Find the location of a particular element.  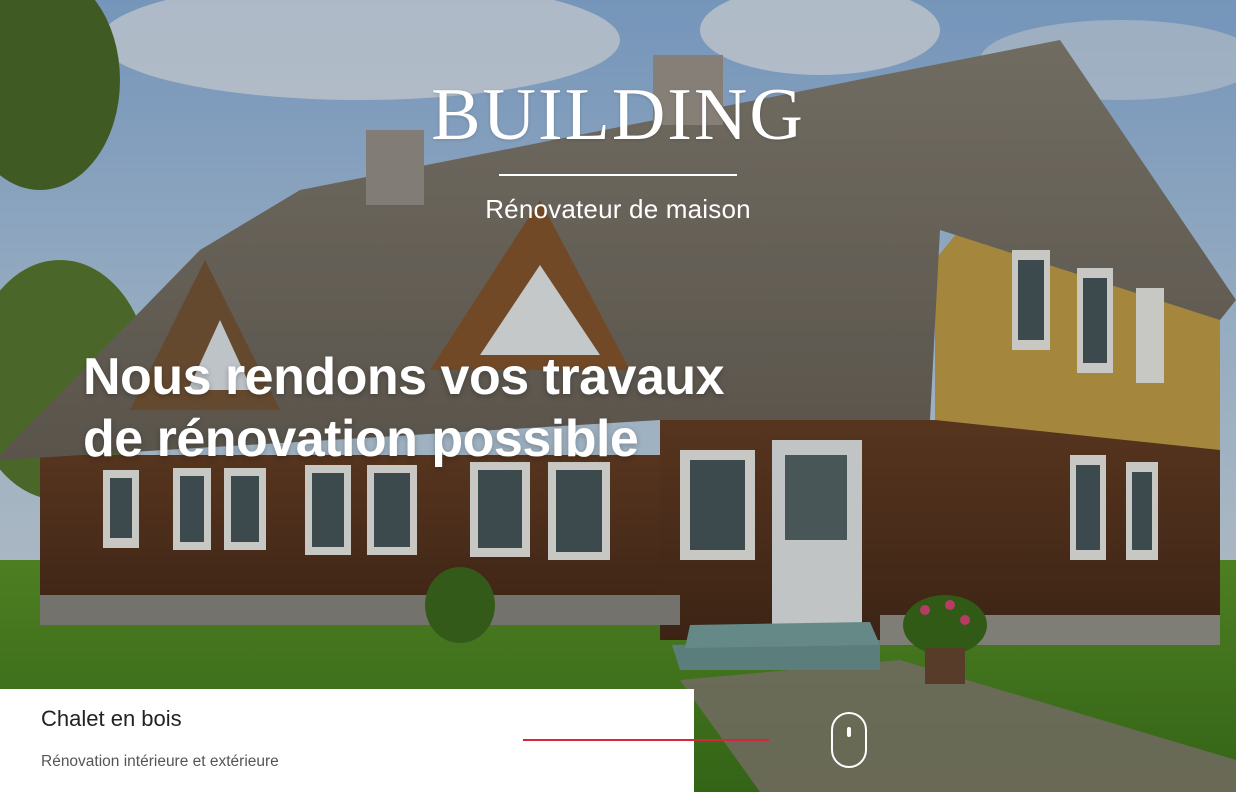

slide-caption-title: Chalet en bois is located at coordinates (111, 718).